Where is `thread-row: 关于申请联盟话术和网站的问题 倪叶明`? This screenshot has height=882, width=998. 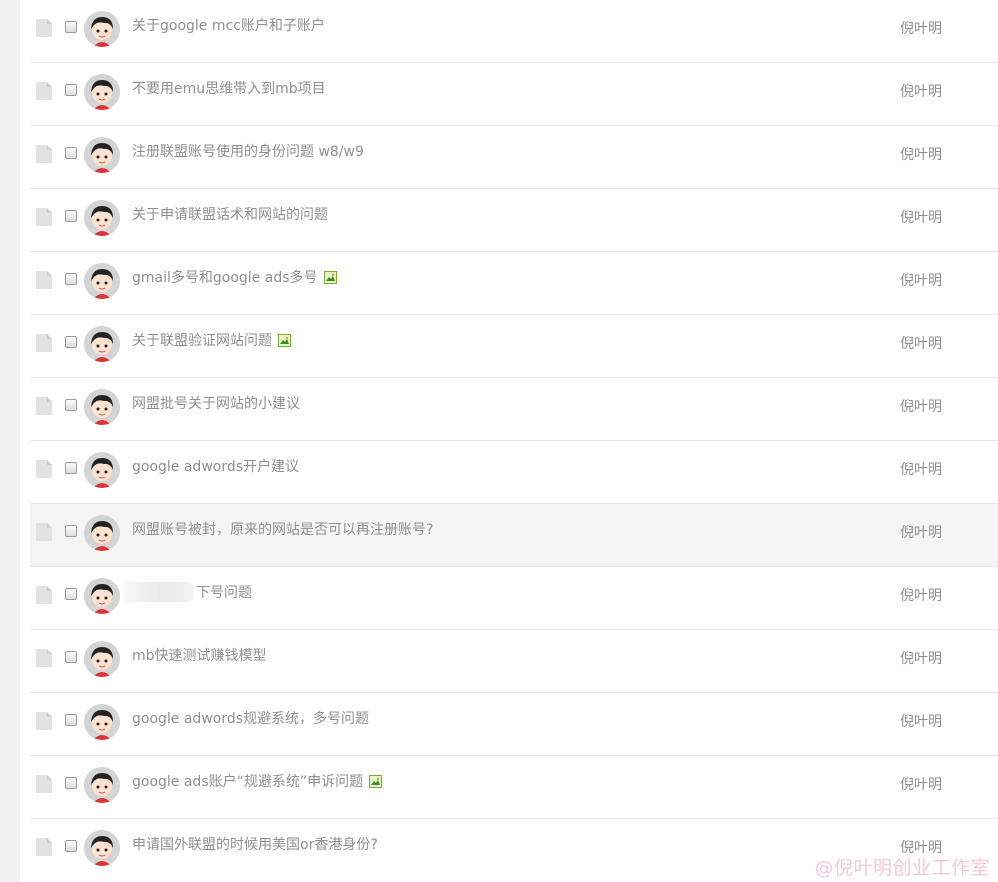 thread-row: 关于申请联盟话术和网站的问题 倪叶明 is located at coordinates (514, 220).